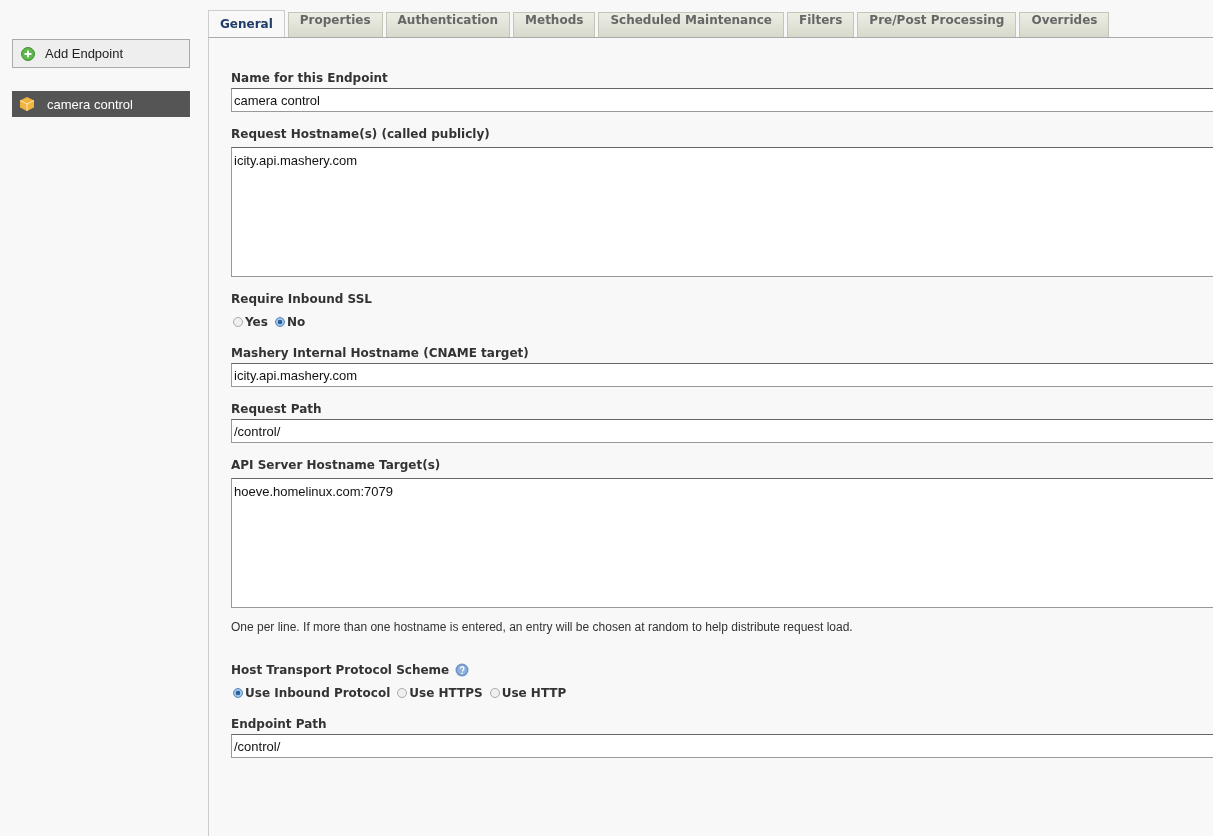 This screenshot has height=836, width=1213. I want to click on radio-label: Yes, so click(256, 322).